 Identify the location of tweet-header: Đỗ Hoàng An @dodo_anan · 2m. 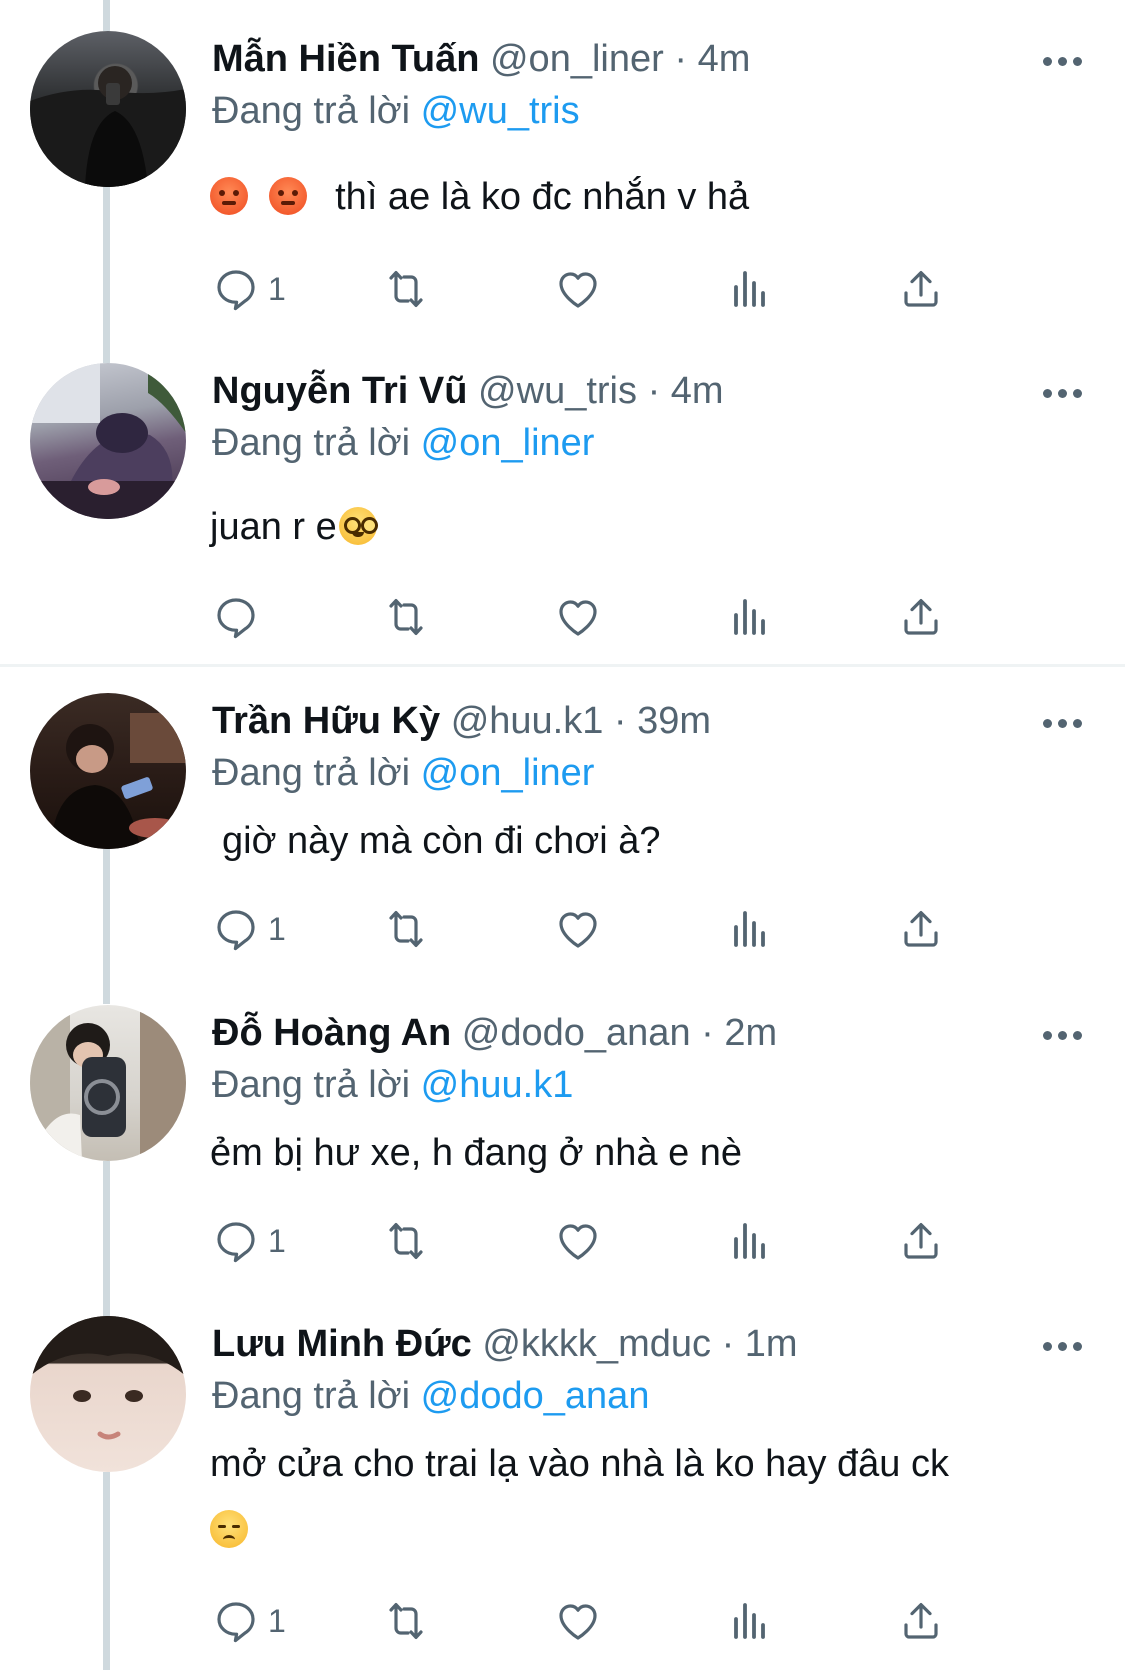
(618, 1033).